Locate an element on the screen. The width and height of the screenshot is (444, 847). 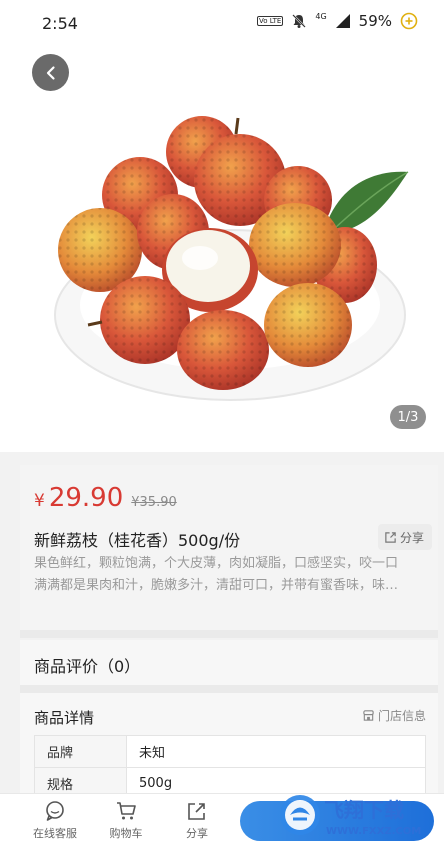
share-nav-button: 分享 is located at coordinates (197, 820).